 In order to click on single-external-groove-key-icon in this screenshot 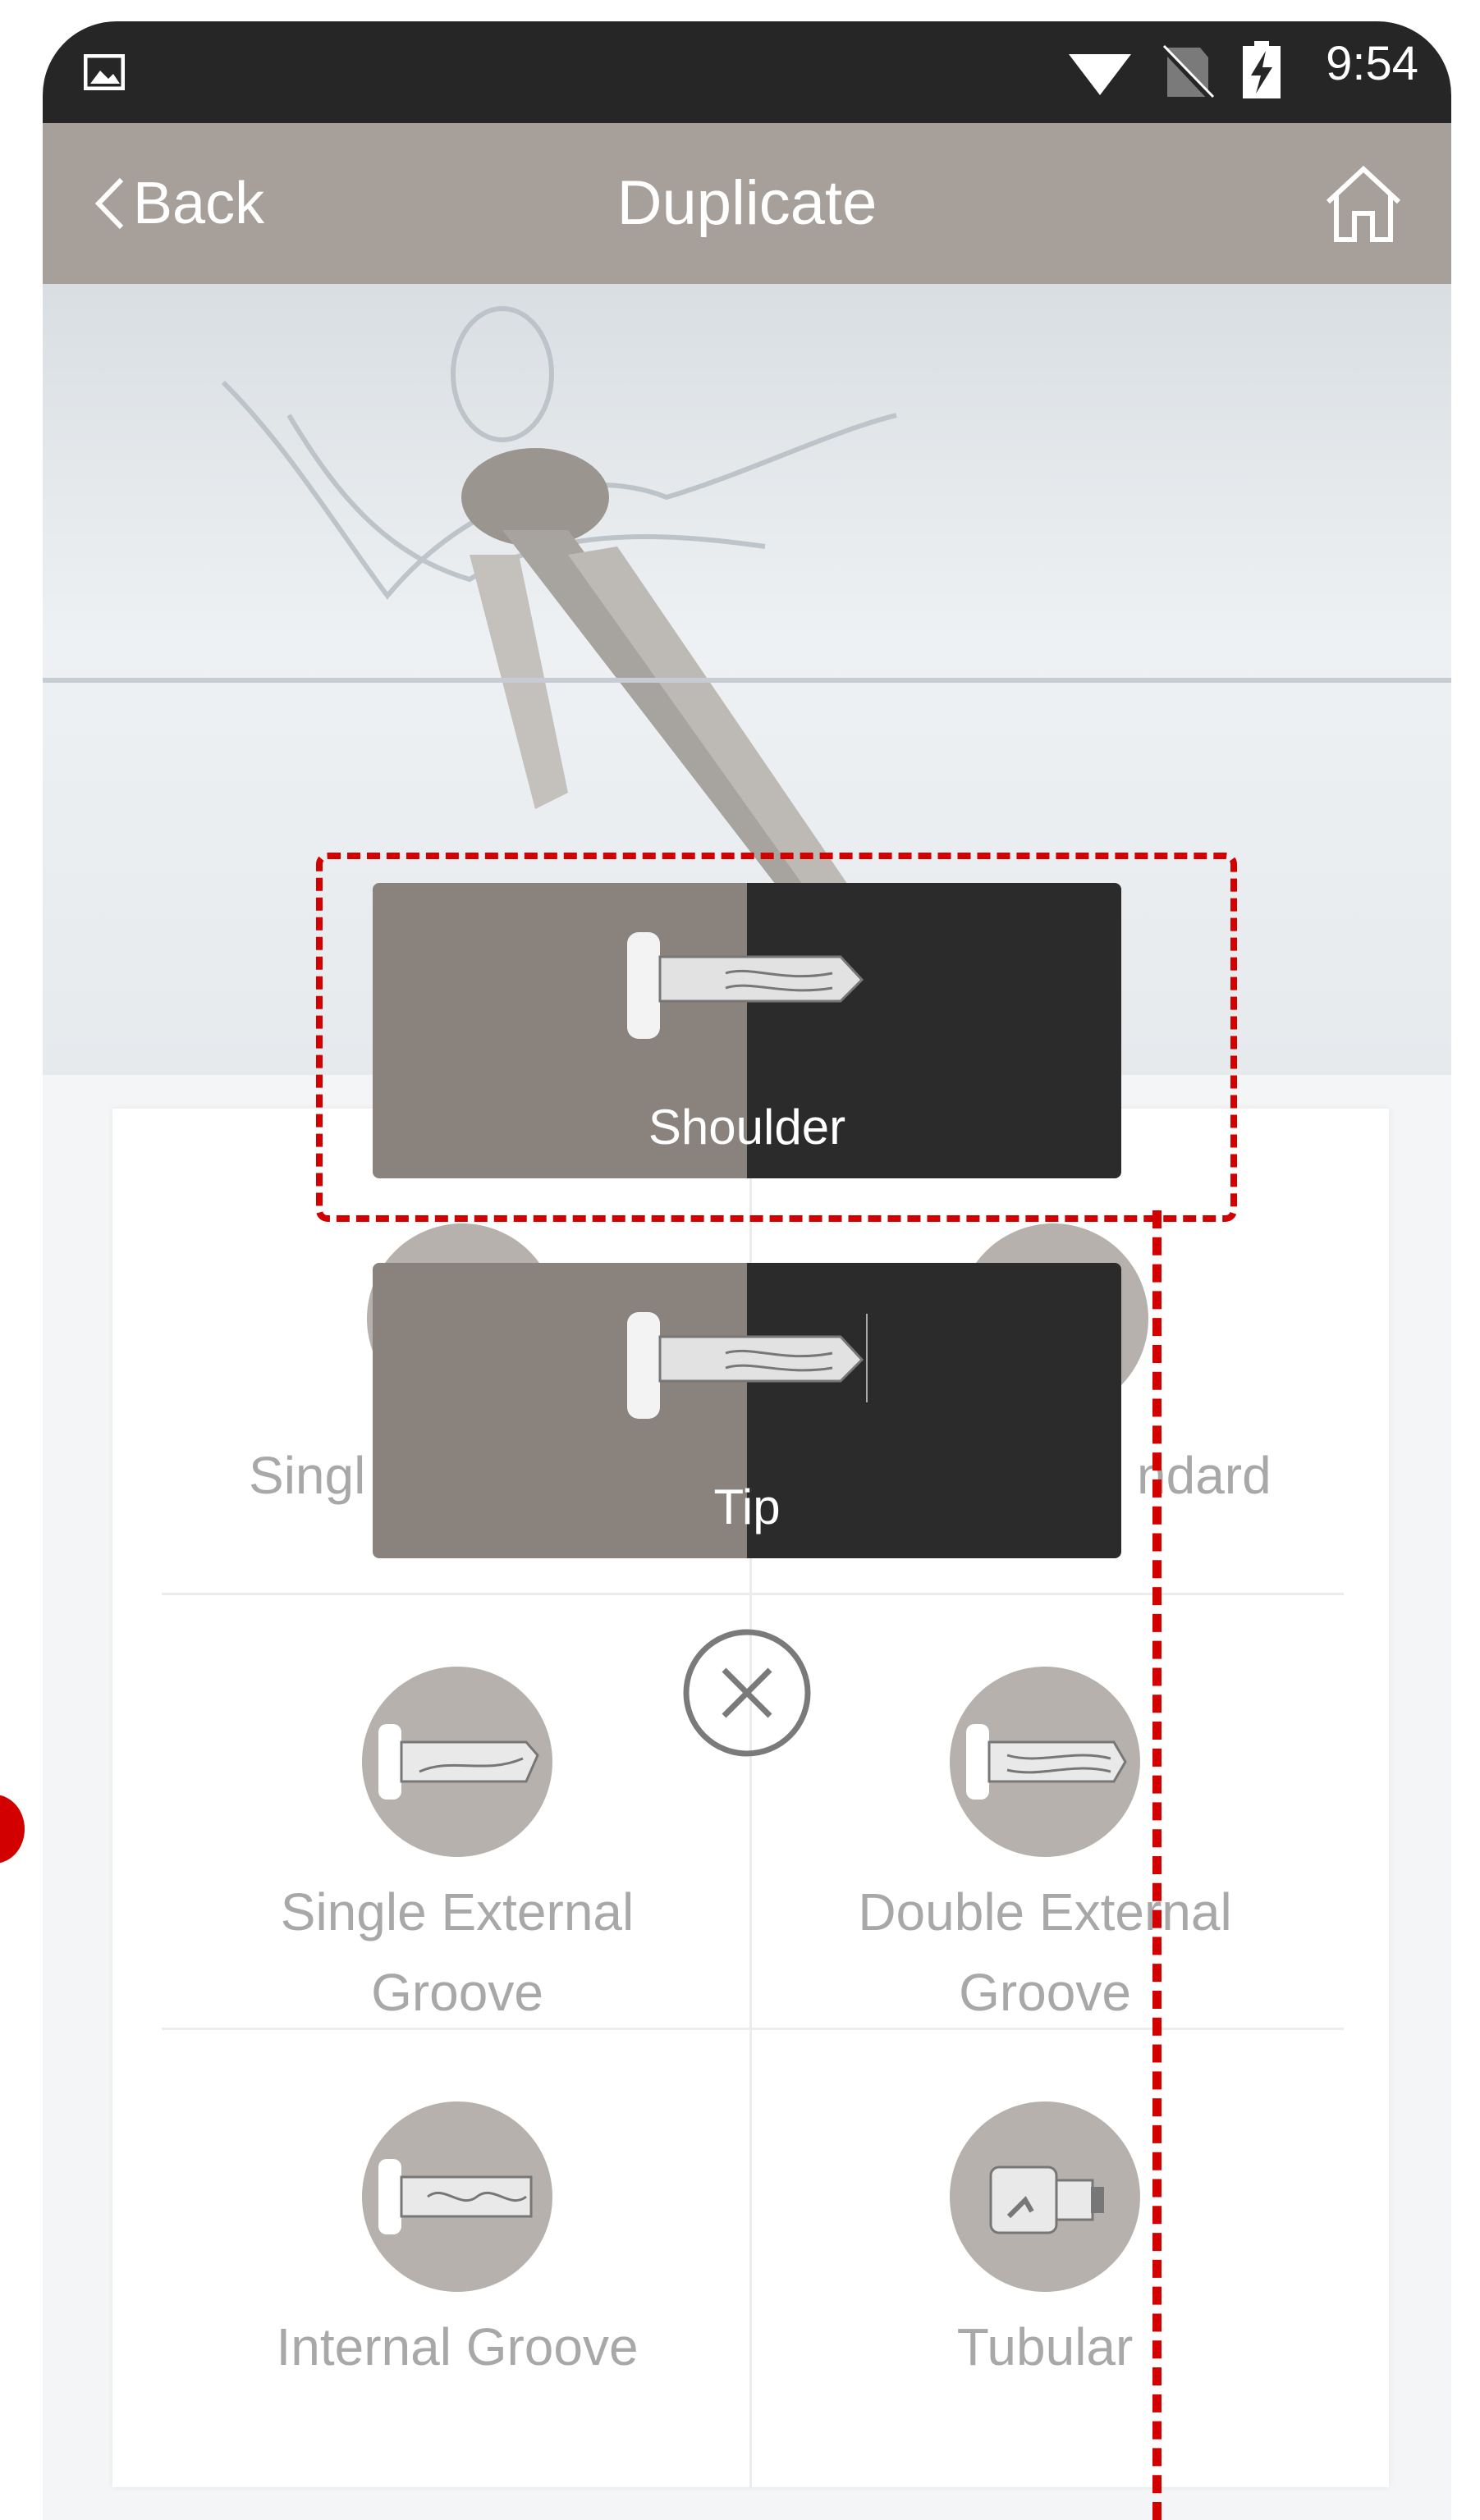, I will do `click(457, 1762)`.